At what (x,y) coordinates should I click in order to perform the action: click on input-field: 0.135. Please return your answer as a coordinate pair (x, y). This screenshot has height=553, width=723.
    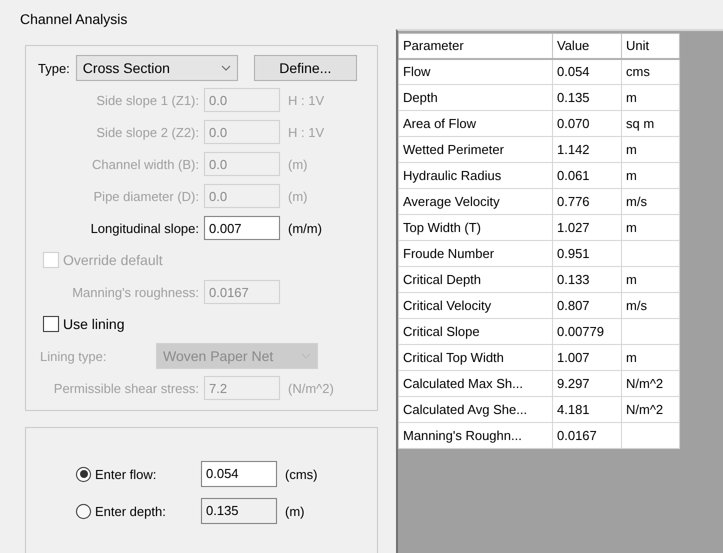
    Looking at the image, I should click on (239, 511).